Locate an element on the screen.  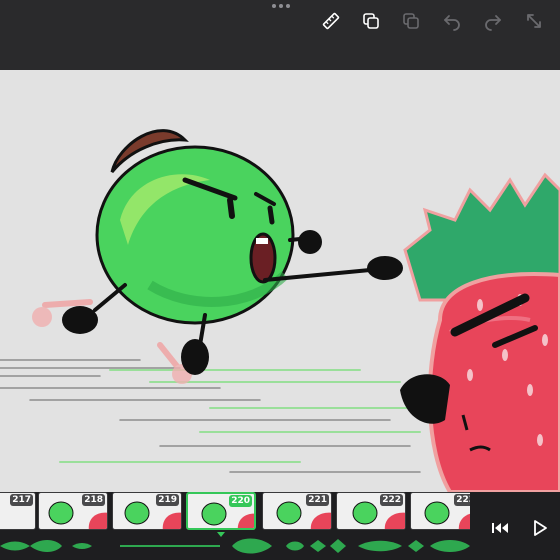
top-toolbar is located at coordinates (280, 35).